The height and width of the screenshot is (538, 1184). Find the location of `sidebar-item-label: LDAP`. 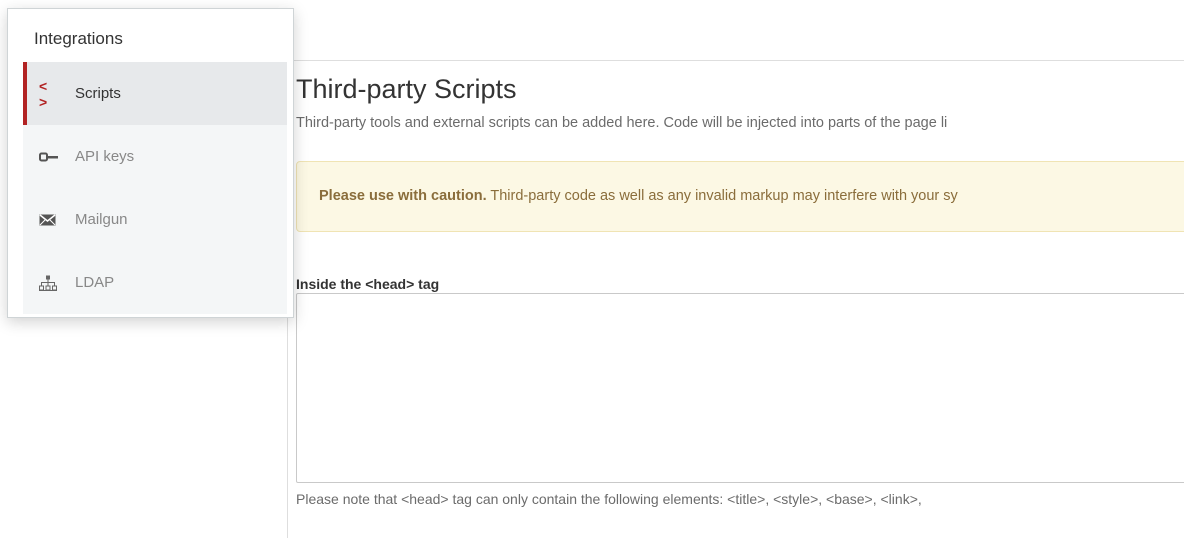

sidebar-item-label: LDAP is located at coordinates (95, 282).